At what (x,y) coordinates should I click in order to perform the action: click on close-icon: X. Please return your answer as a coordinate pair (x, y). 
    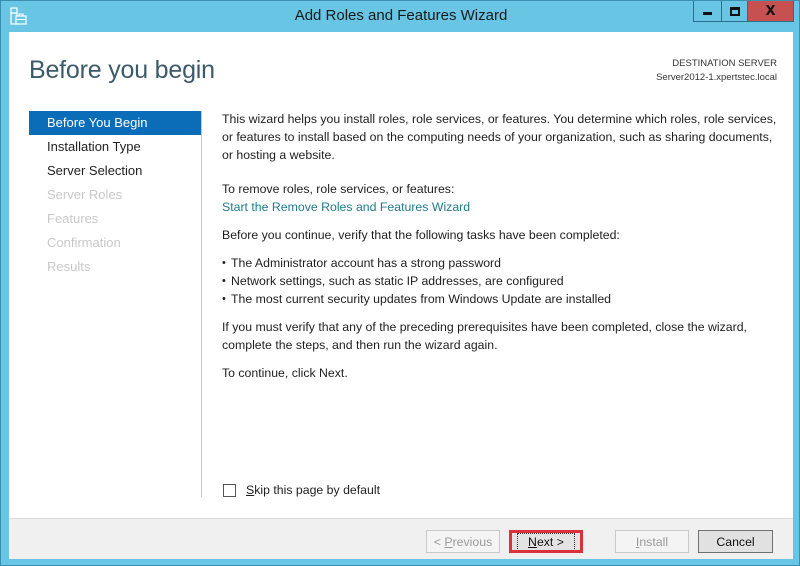
    Looking at the image, I should click on (770, 11).